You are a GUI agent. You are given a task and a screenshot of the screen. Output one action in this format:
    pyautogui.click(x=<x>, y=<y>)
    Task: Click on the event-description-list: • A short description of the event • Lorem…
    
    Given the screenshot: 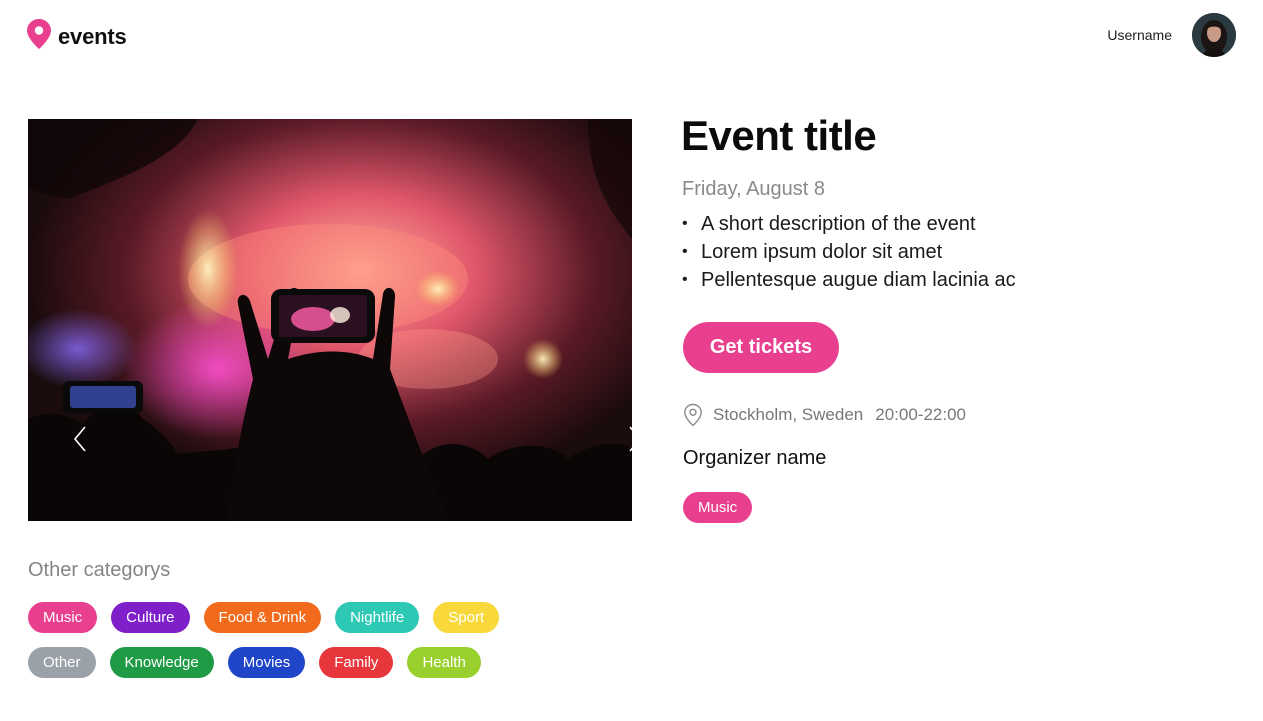 What is the action you would take?
    pyautogui.click(x=849, y=252)
    